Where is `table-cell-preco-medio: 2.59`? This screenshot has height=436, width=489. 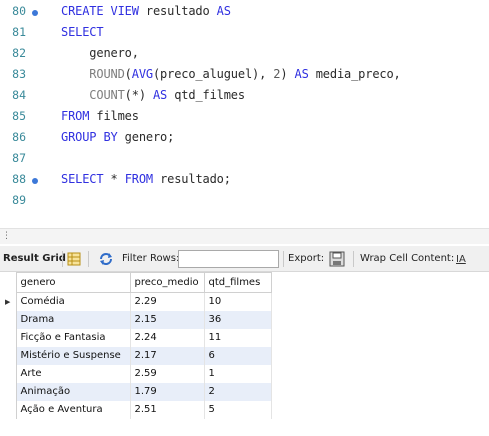 table-cell-preco-medio: 2.59 is located at coordinates (167, 373).